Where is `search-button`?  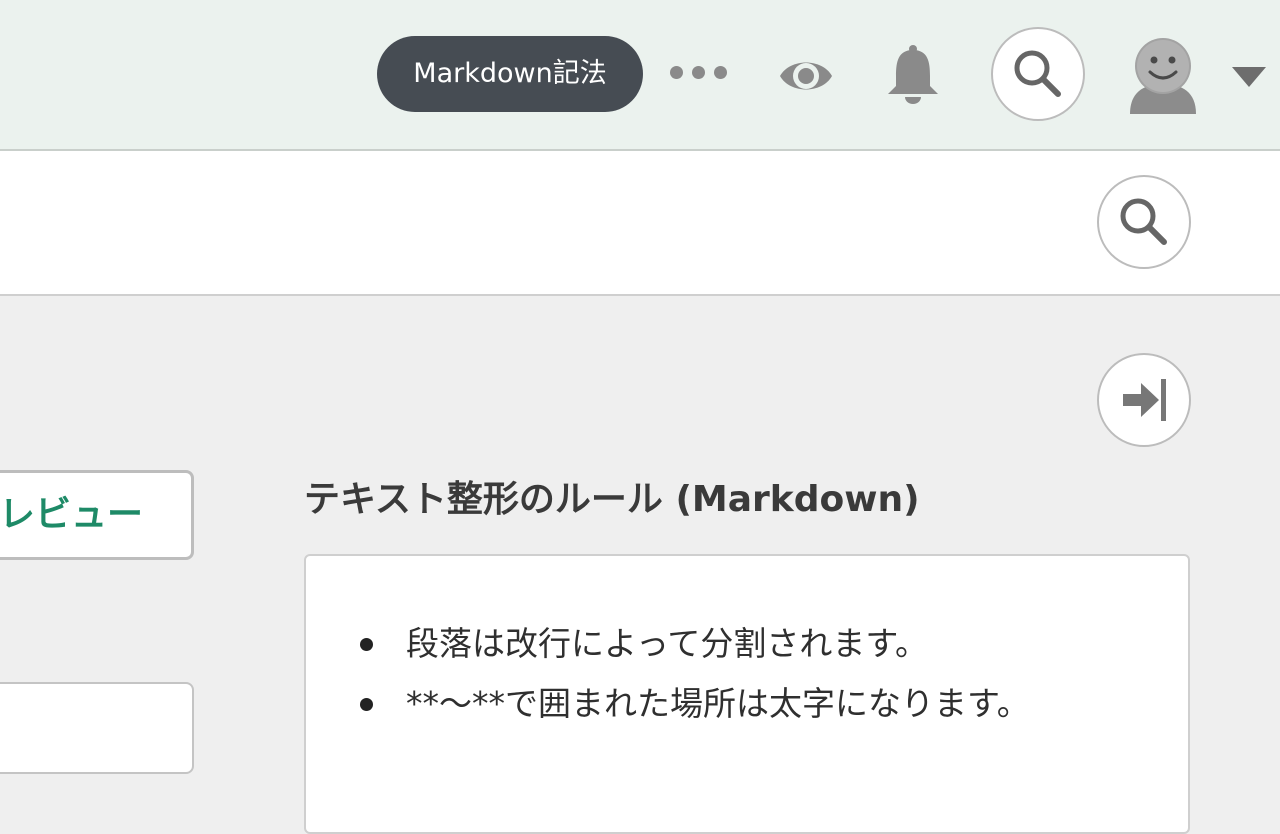 search-button is located at coordinates (1144, 222).